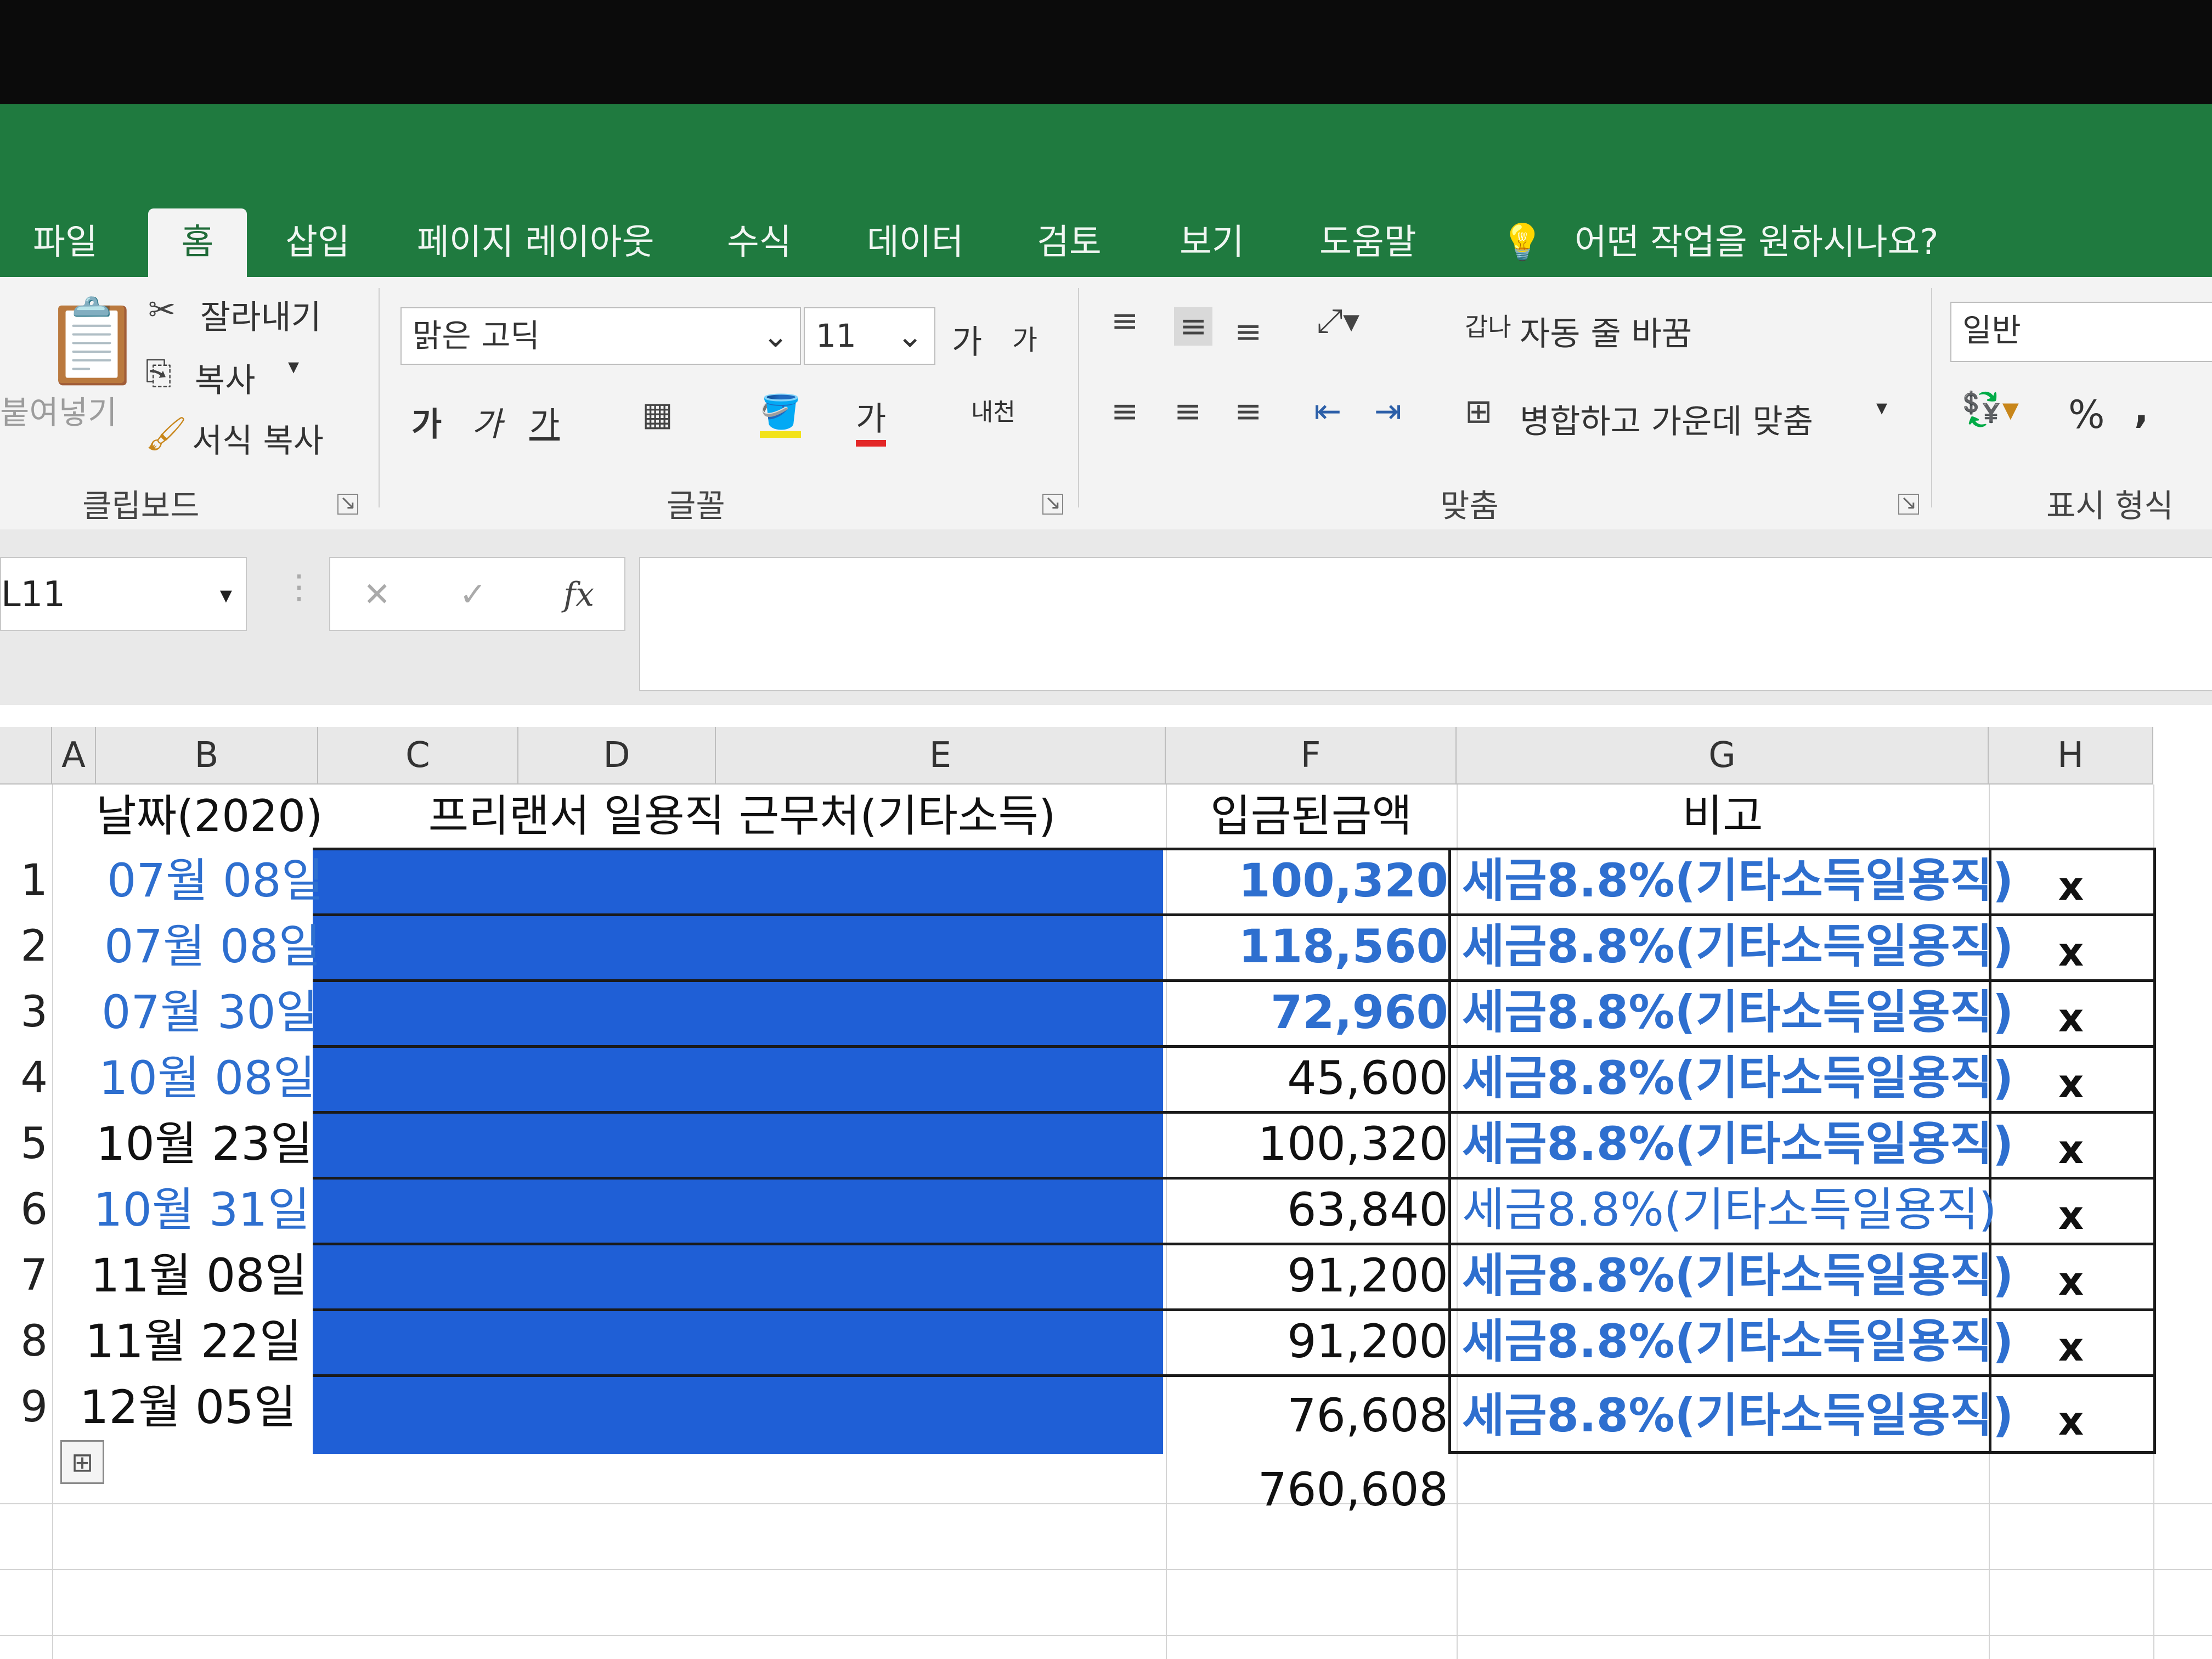 Image resolution: width=2212 pixels, height=1659 pixels. Describe the element at coordinates (1909, 504) in the screenshot. I see `alignment-launcher-icon: ↘` at that location.